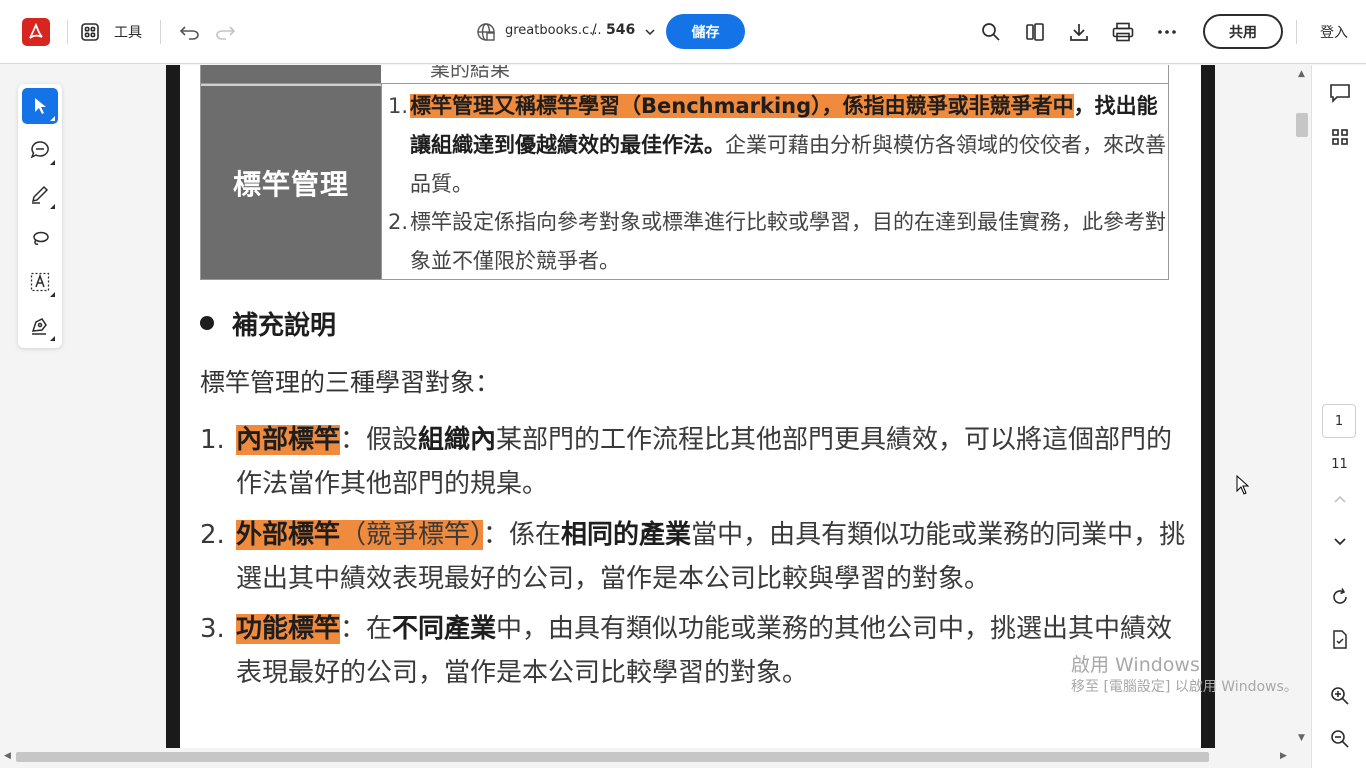 This screenshot has width=1366, height=768. I want to click on vertical-scroll-thumb, so click(1302, 125).